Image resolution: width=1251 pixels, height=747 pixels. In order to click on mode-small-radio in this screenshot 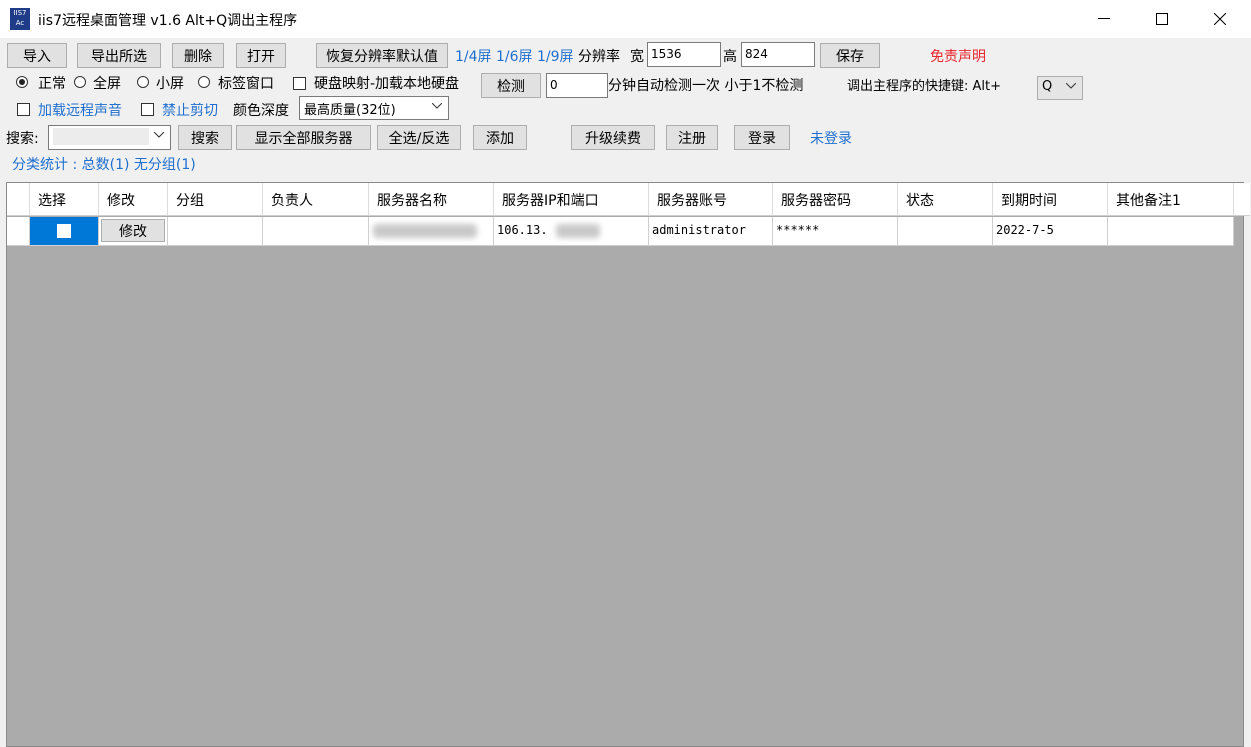, I will do `click(143, 82)`.